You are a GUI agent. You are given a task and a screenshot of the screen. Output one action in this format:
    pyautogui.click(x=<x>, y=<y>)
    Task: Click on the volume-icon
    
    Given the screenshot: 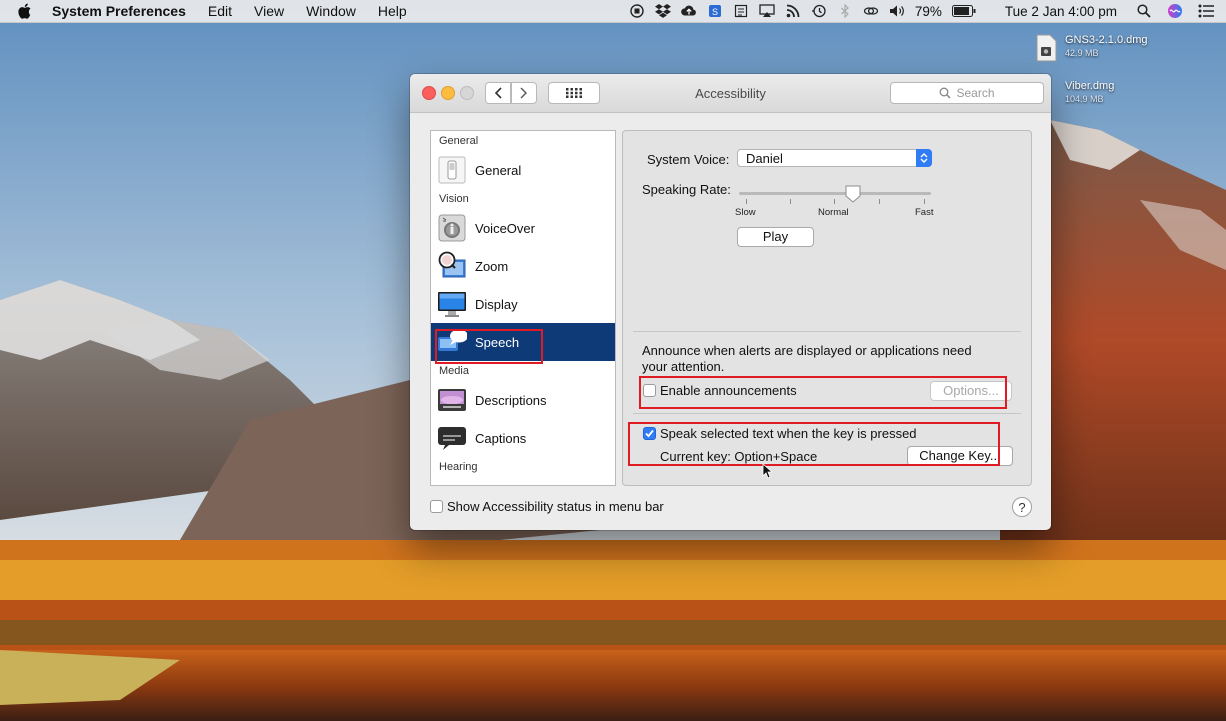 What is the action you would take?
    pyautogui.click(x=897, y=11)
    